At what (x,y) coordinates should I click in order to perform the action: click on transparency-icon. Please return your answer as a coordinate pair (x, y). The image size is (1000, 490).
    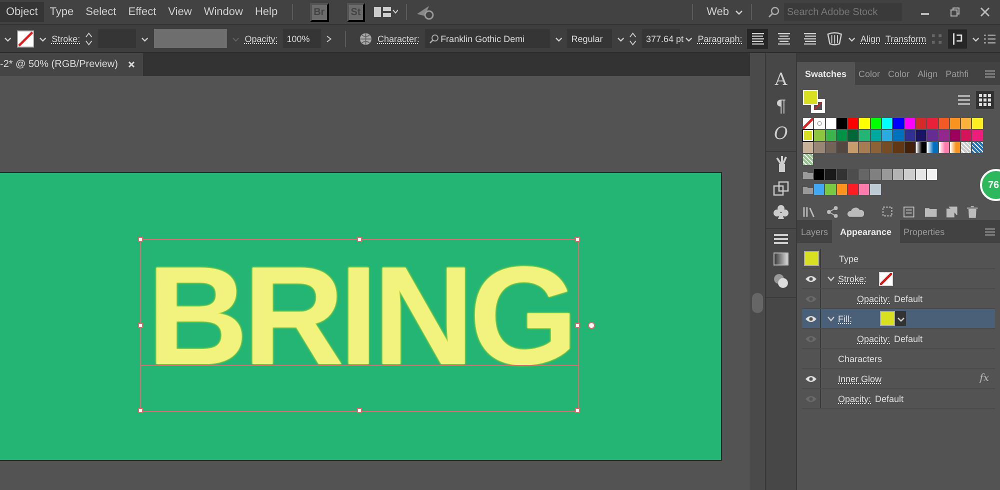
    Looking at the image, I should click on (781, 281).